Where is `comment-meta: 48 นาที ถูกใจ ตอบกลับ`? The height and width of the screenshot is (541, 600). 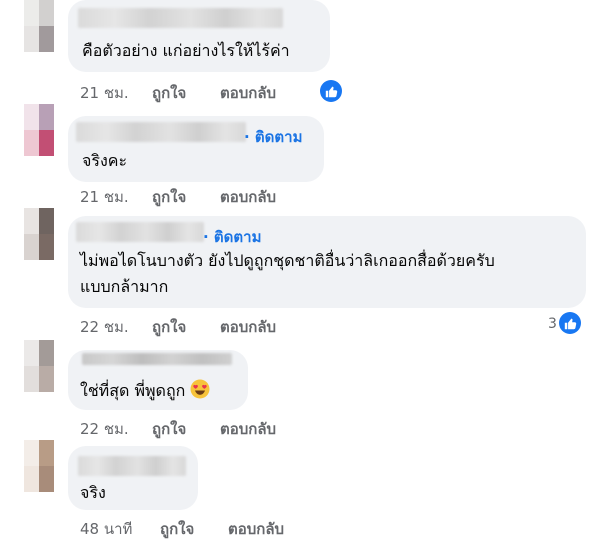 comment-meta: 48 นาที ถูกใจ ตอบกลับ is located at coordinates (220, 527).